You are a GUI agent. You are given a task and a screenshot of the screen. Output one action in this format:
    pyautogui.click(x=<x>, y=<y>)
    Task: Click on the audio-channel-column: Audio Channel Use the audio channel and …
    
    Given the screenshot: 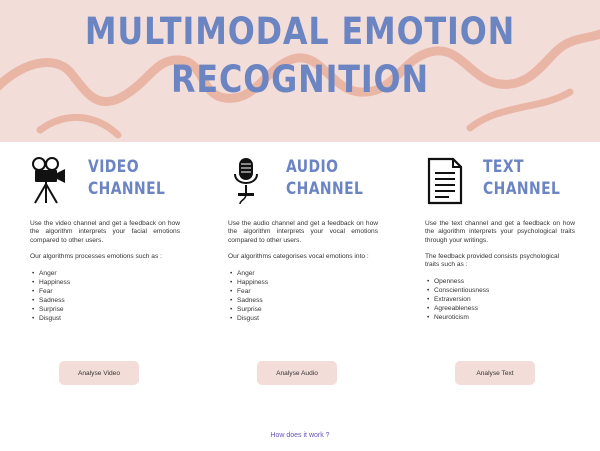 What is the action you would take?
    pyautogui.click(x=303, y=236)
    